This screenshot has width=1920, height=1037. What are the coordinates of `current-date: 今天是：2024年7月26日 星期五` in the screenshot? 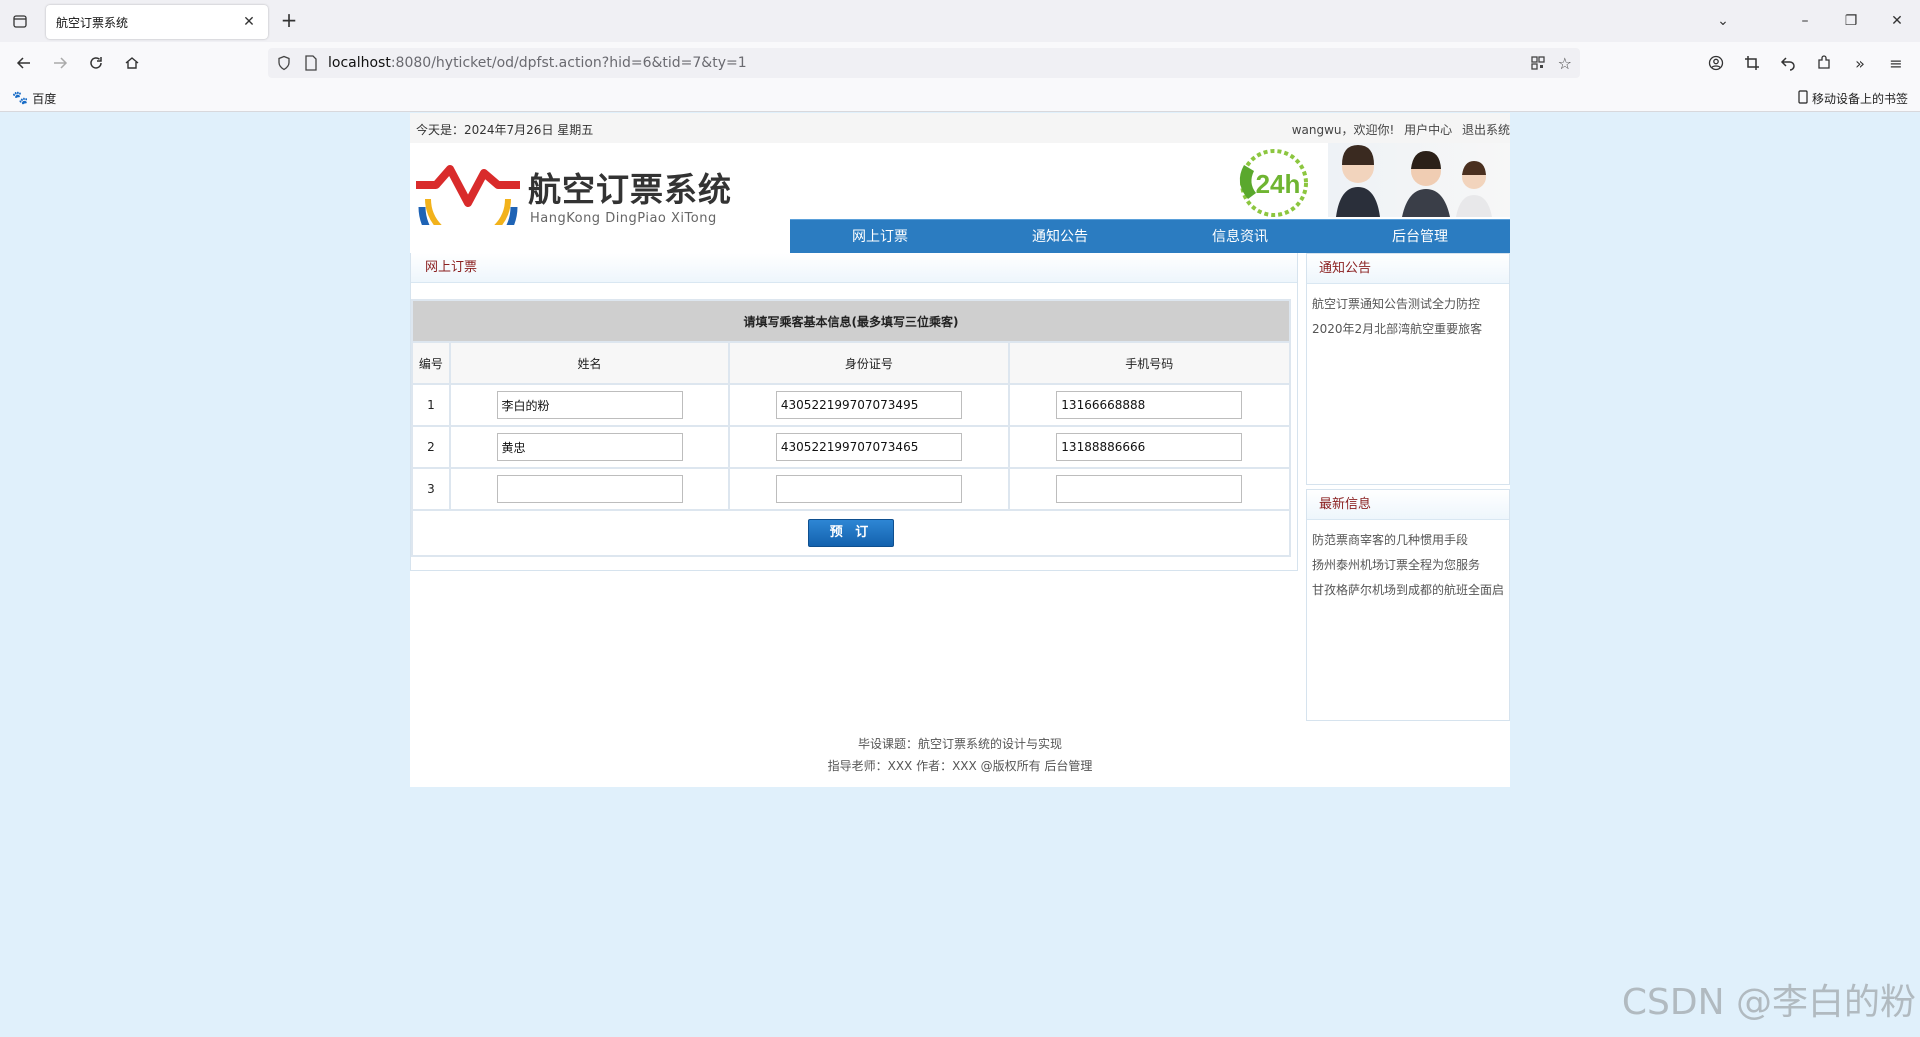 It's located at (505, 130).